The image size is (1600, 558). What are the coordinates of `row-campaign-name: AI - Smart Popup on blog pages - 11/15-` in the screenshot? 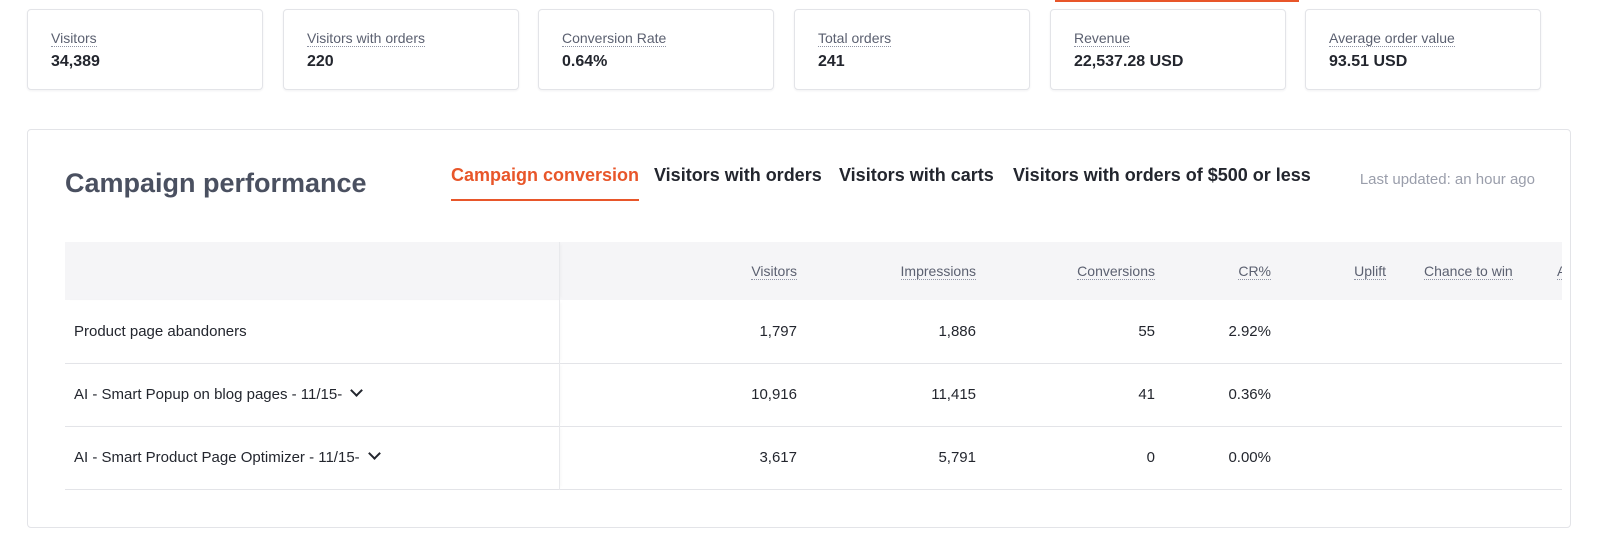 It's located at (312, 394).